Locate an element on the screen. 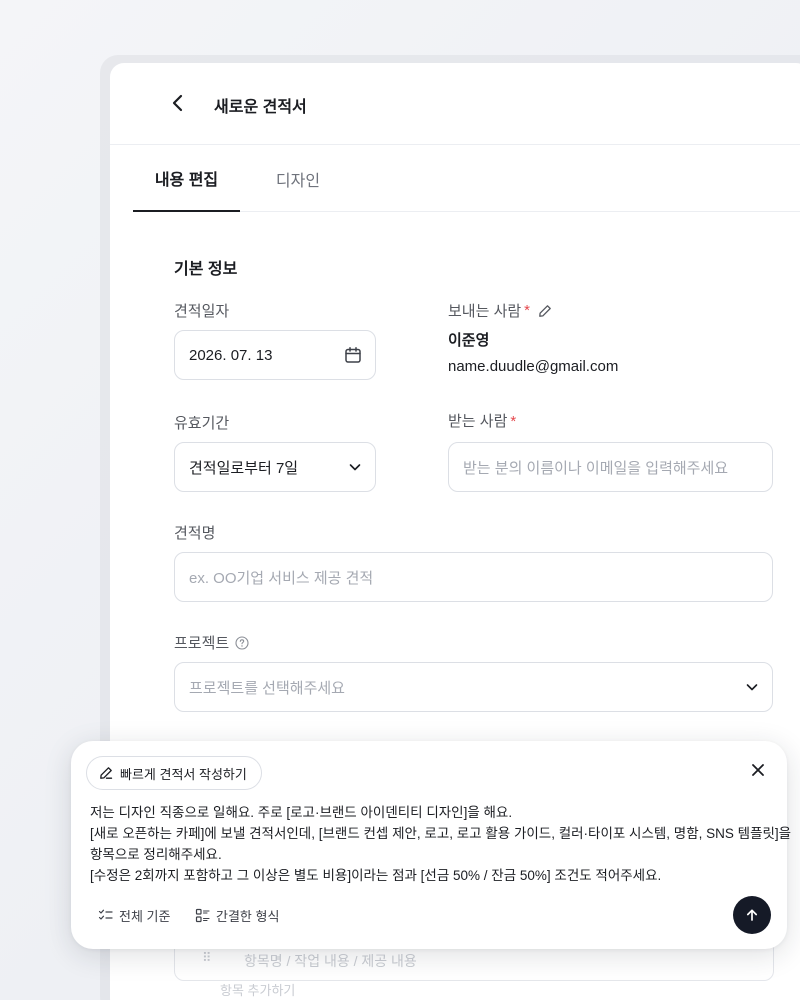 This screenshot has width=800, height=1000. send-button is located at coordinates (752, 915).